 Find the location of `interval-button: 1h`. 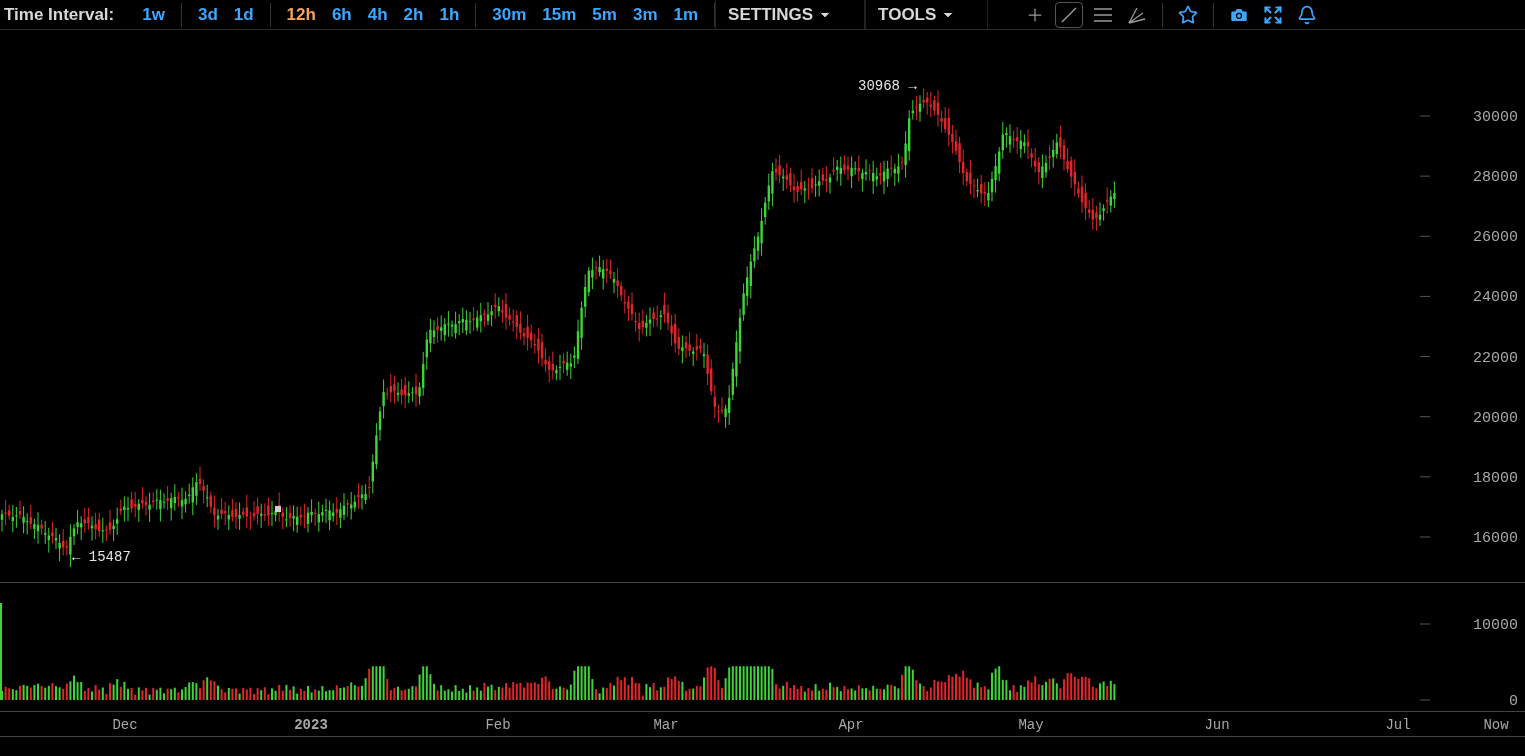

interval-button: 1h is located at coordinates (449, 14).